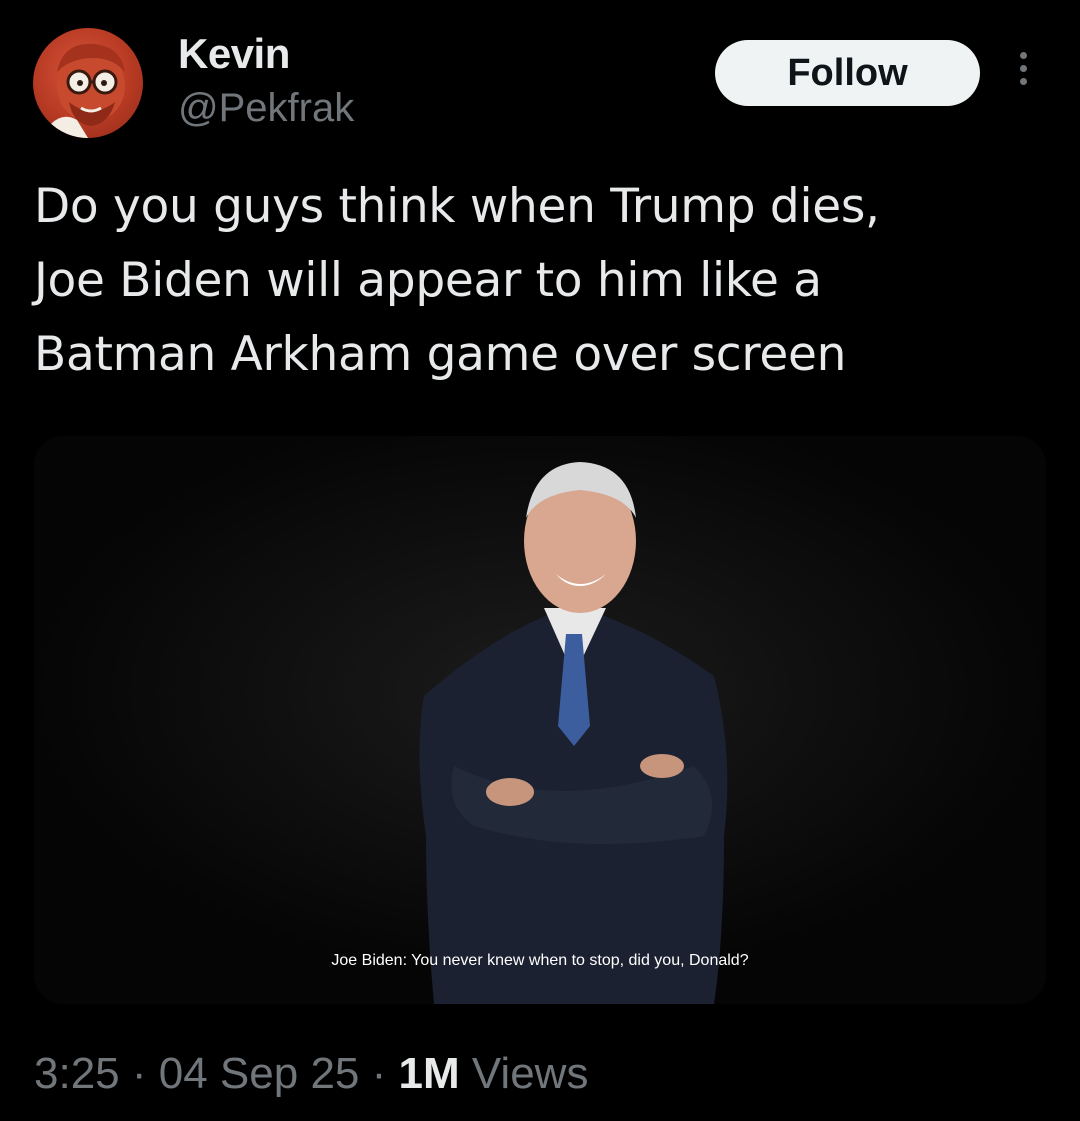  Describe the element at coordinates (259, 1073) in the screenshot. I see `tweet-date: 04 Sep 25` at that location.